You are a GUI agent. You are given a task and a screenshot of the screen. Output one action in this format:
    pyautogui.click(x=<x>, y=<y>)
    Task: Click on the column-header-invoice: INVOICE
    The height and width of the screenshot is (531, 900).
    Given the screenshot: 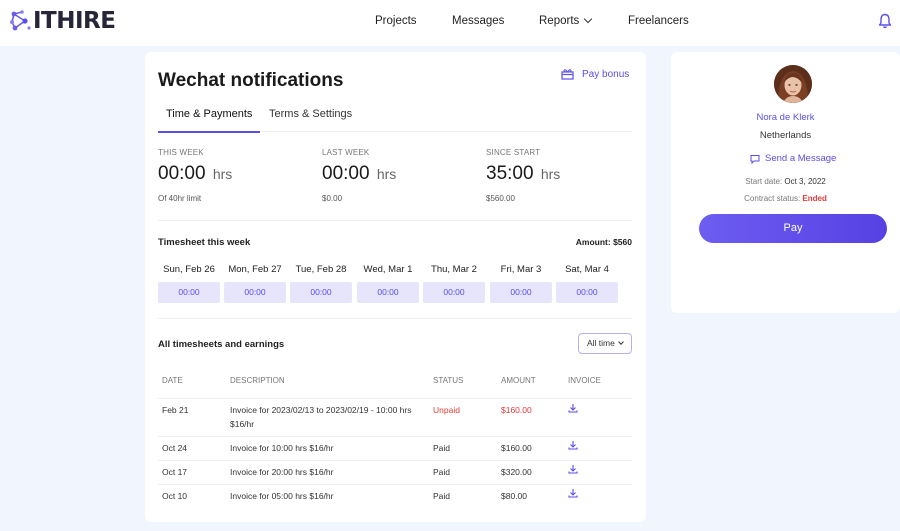 What is the action you would take?
    pyautogui.click(x=584, y=380)
    